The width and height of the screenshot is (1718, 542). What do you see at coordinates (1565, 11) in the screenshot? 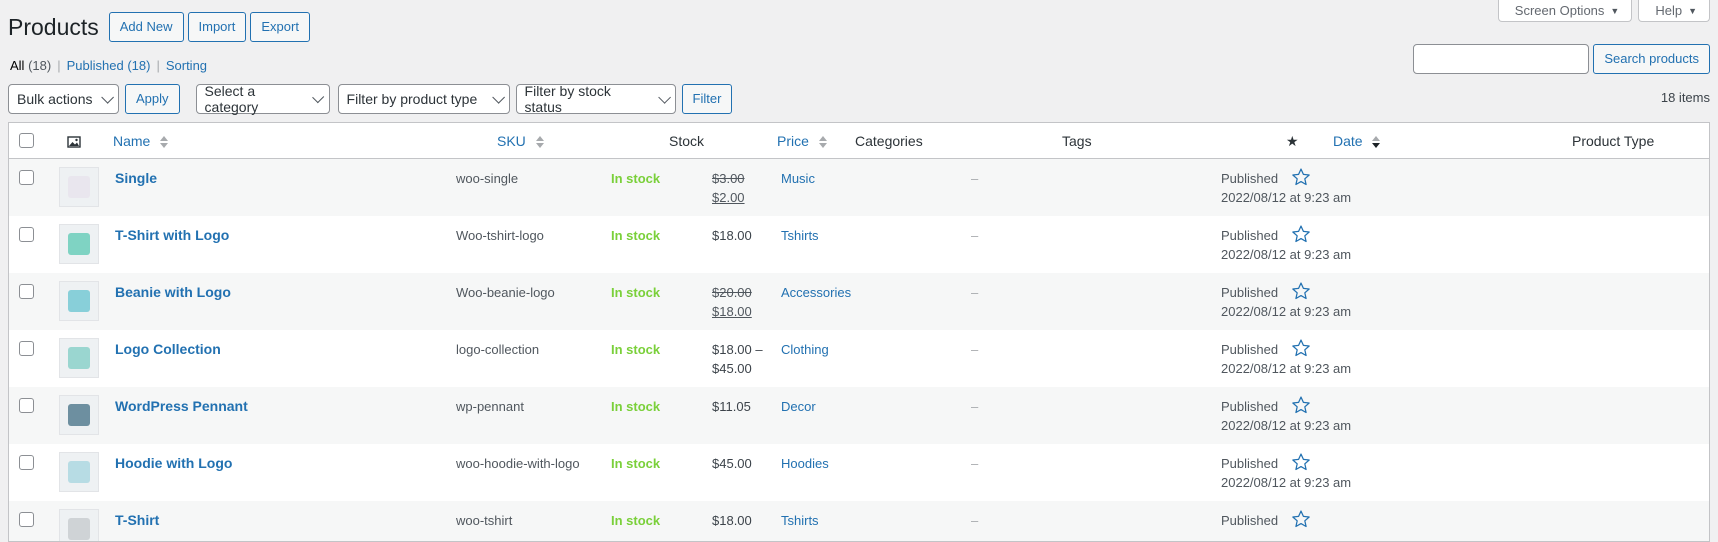
I see `screen-options-button: Screen Options ▼` at bounding box center [1565, 11].